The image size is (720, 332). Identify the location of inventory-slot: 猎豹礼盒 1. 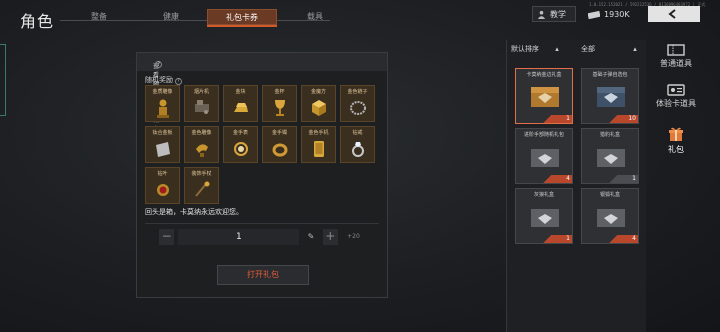
(610, 156).